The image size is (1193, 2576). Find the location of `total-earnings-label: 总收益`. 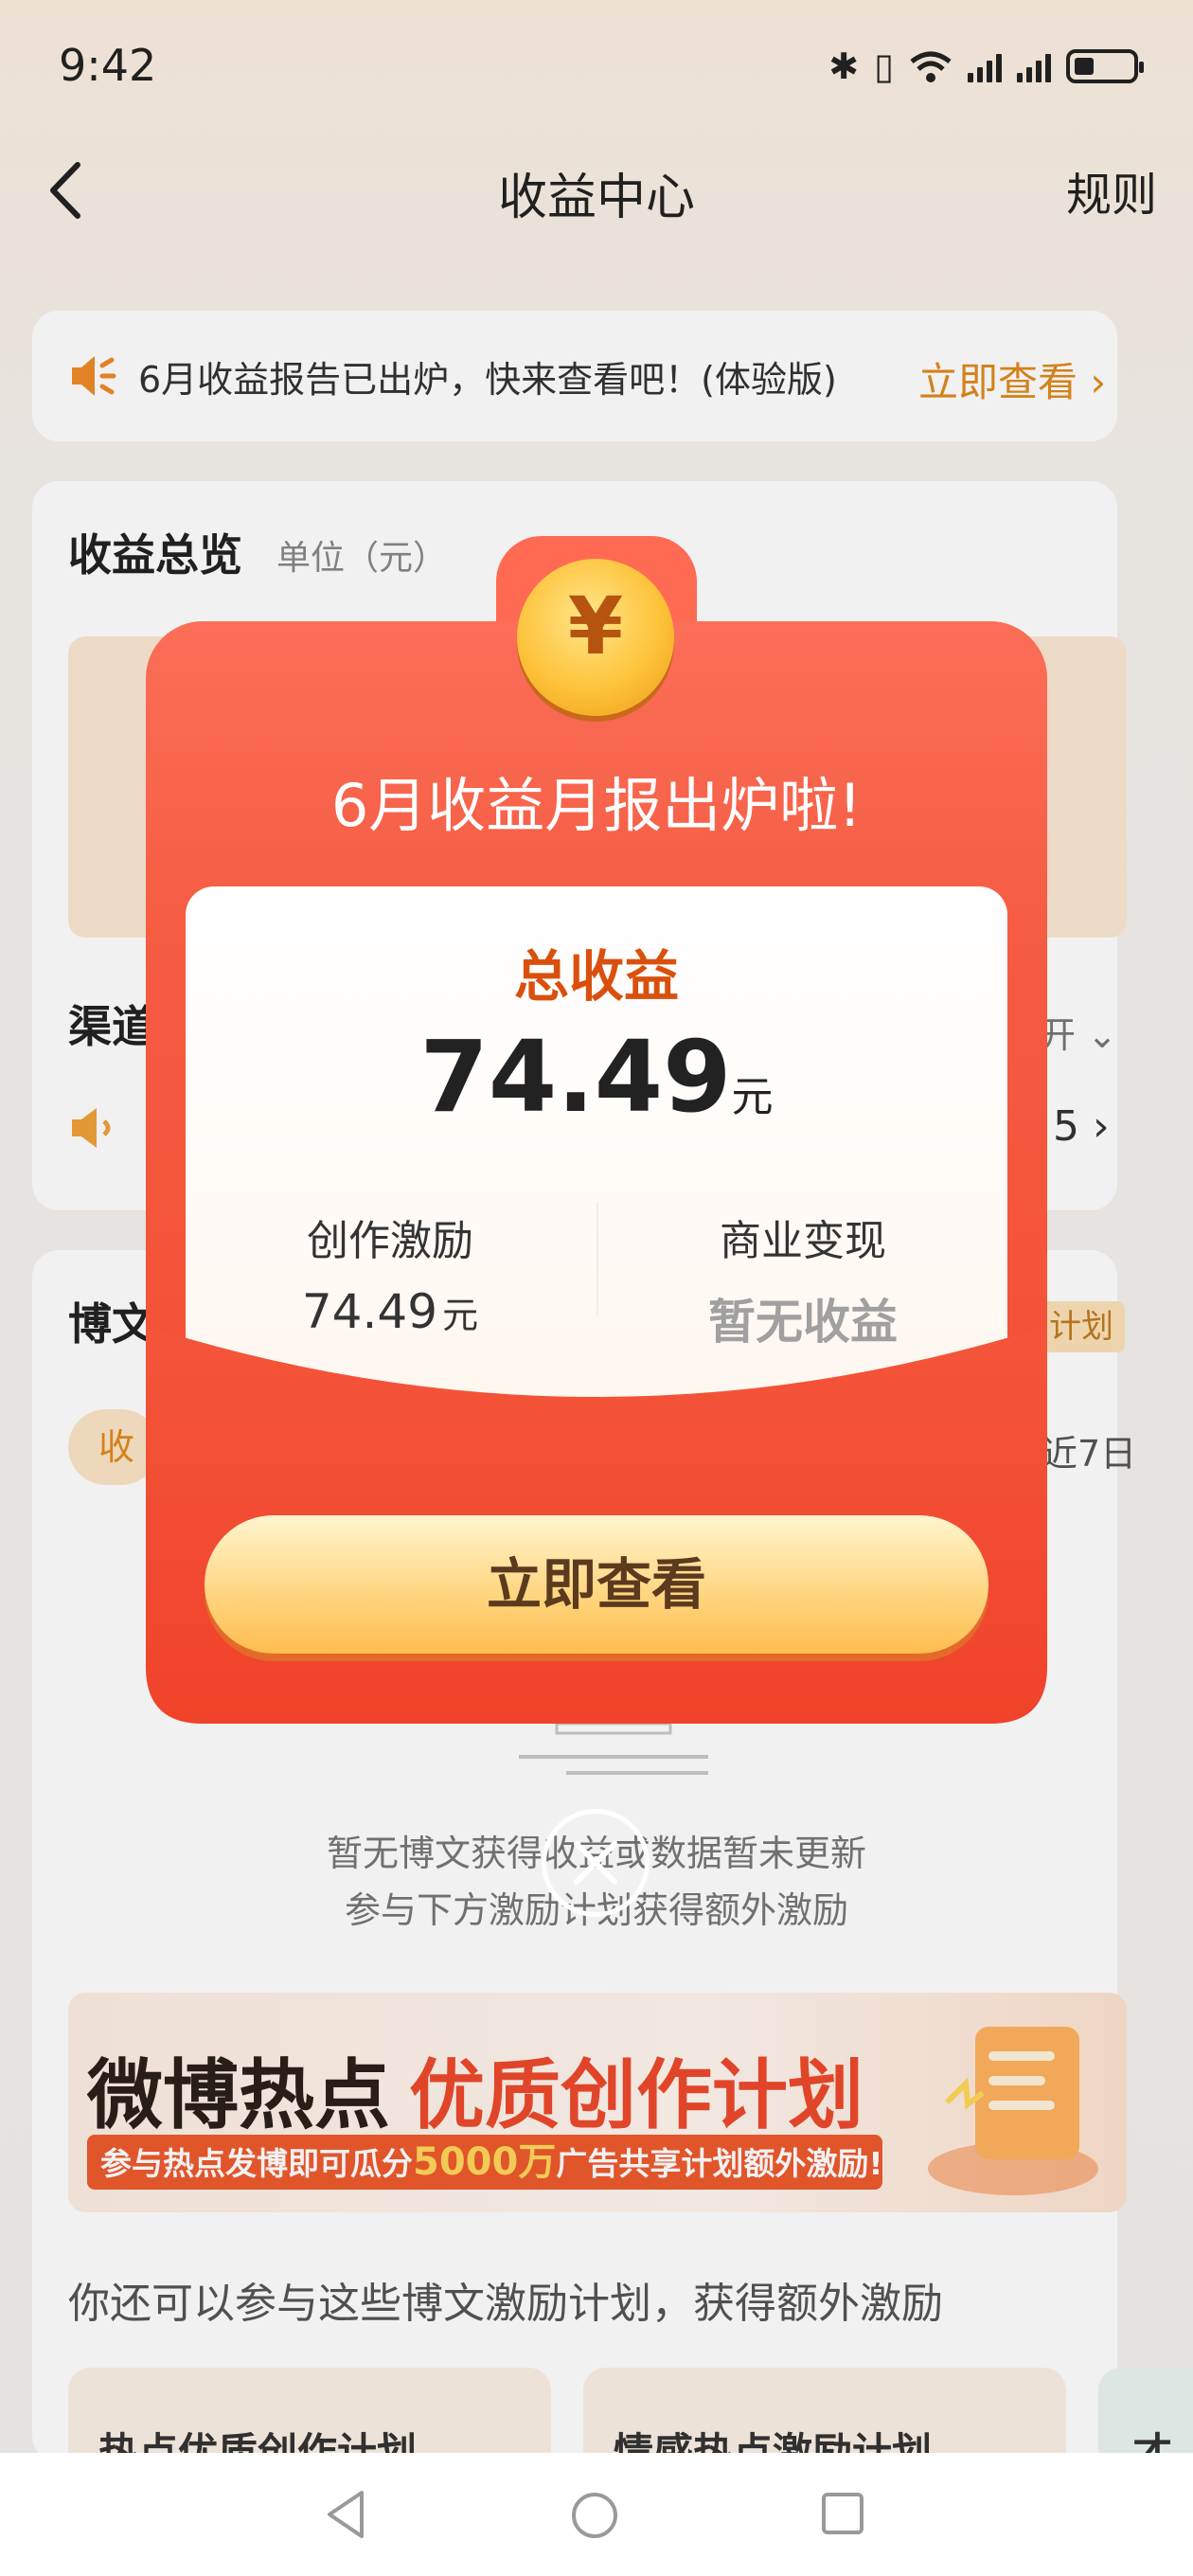

total-earnings-label: 总收益 is located at coordinates (596, 976).